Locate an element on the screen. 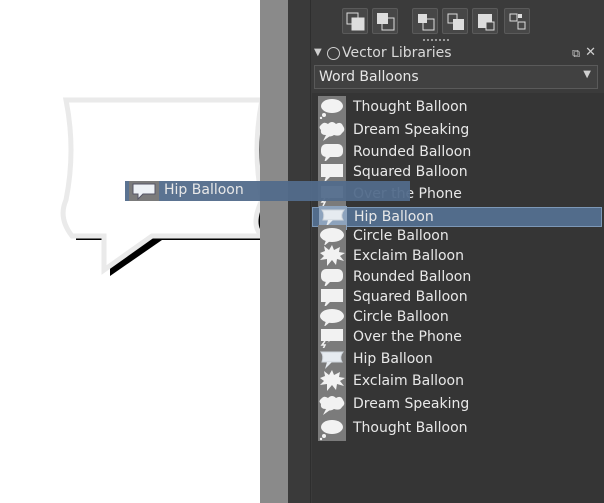 The image size is (604, 503). panel-title: Vector Libraries is located at coordinates (397, 53).